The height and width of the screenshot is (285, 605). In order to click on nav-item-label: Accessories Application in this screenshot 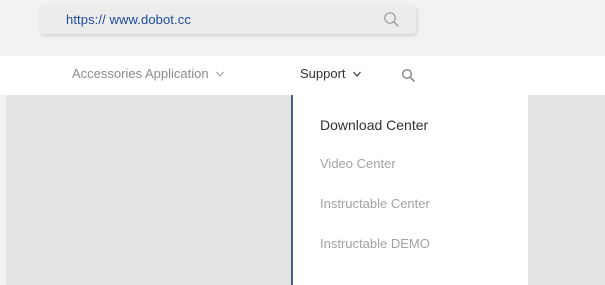, I will do `click(140, 73)`.